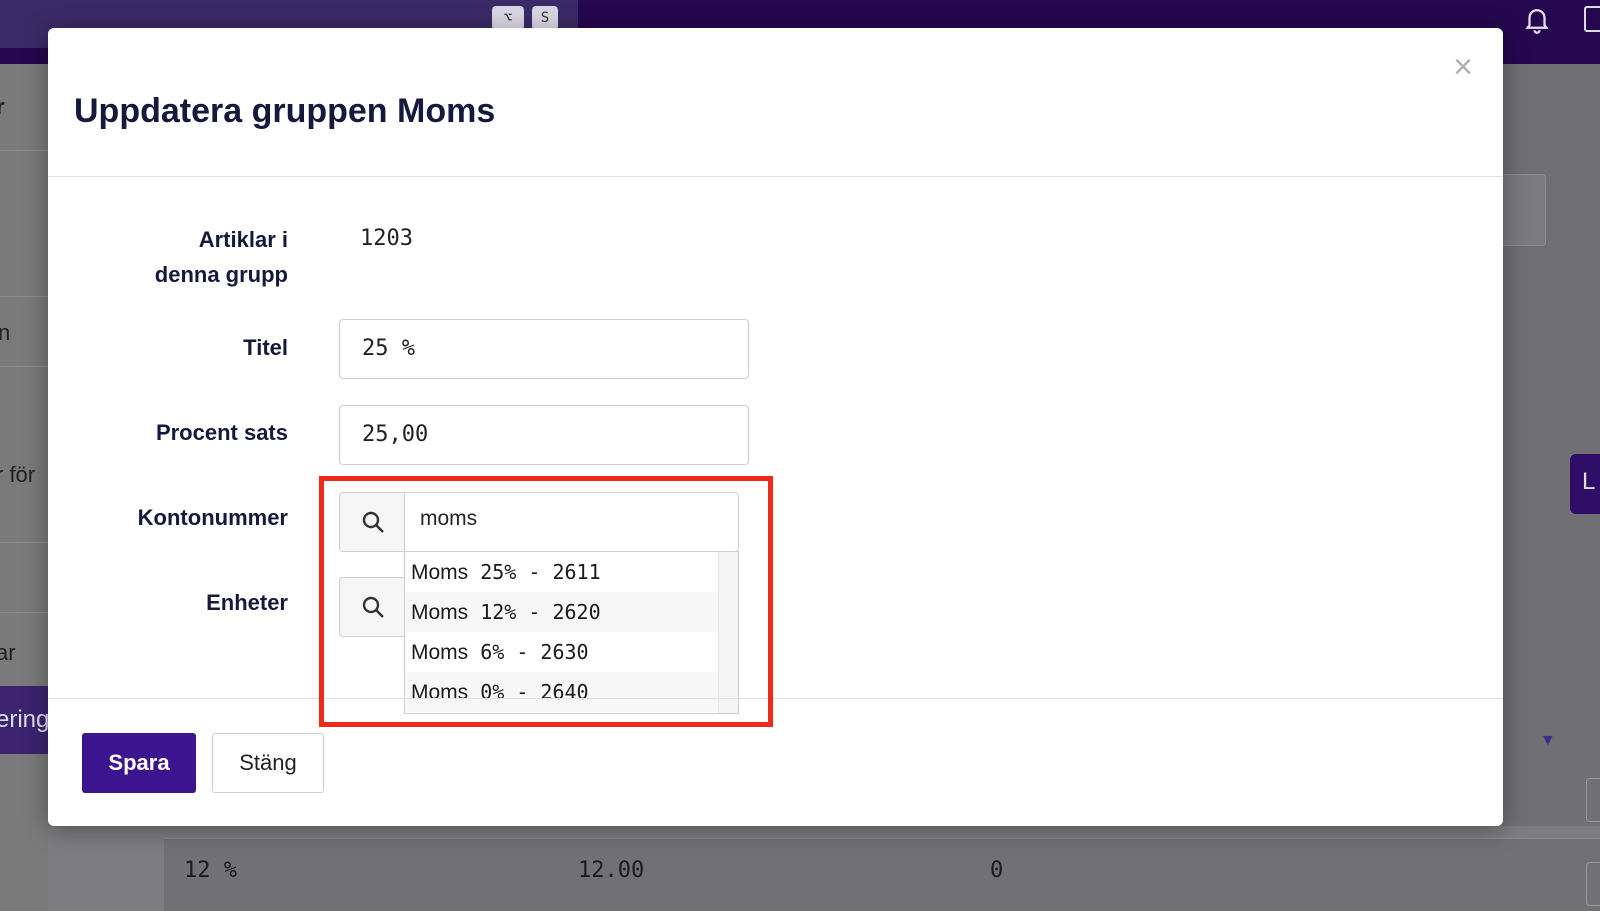 Image resolution: width=1600 pixels, height=911 pixels. I want to click on enheter-label: Enheter, so click(247, 602).